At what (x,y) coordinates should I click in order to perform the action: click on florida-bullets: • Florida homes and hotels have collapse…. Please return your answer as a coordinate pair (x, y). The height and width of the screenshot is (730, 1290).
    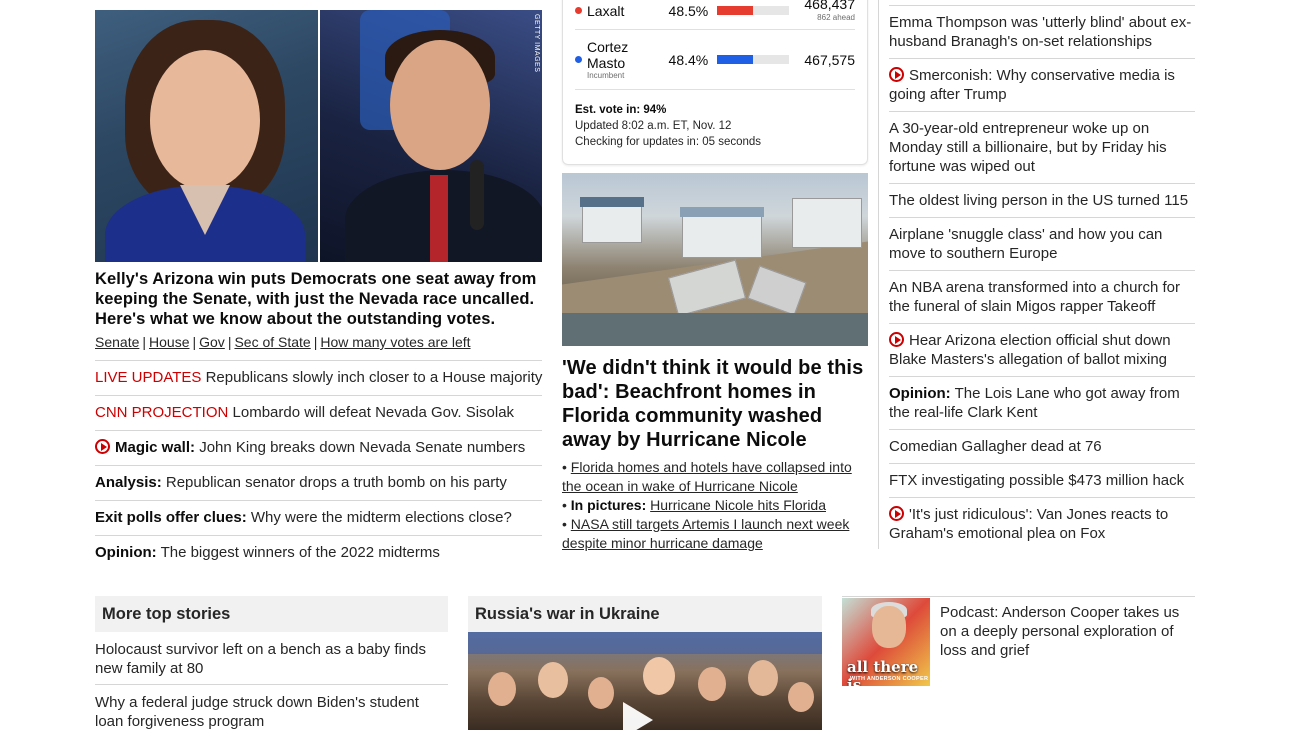
    Looking at the image, I should click on (707, 505).